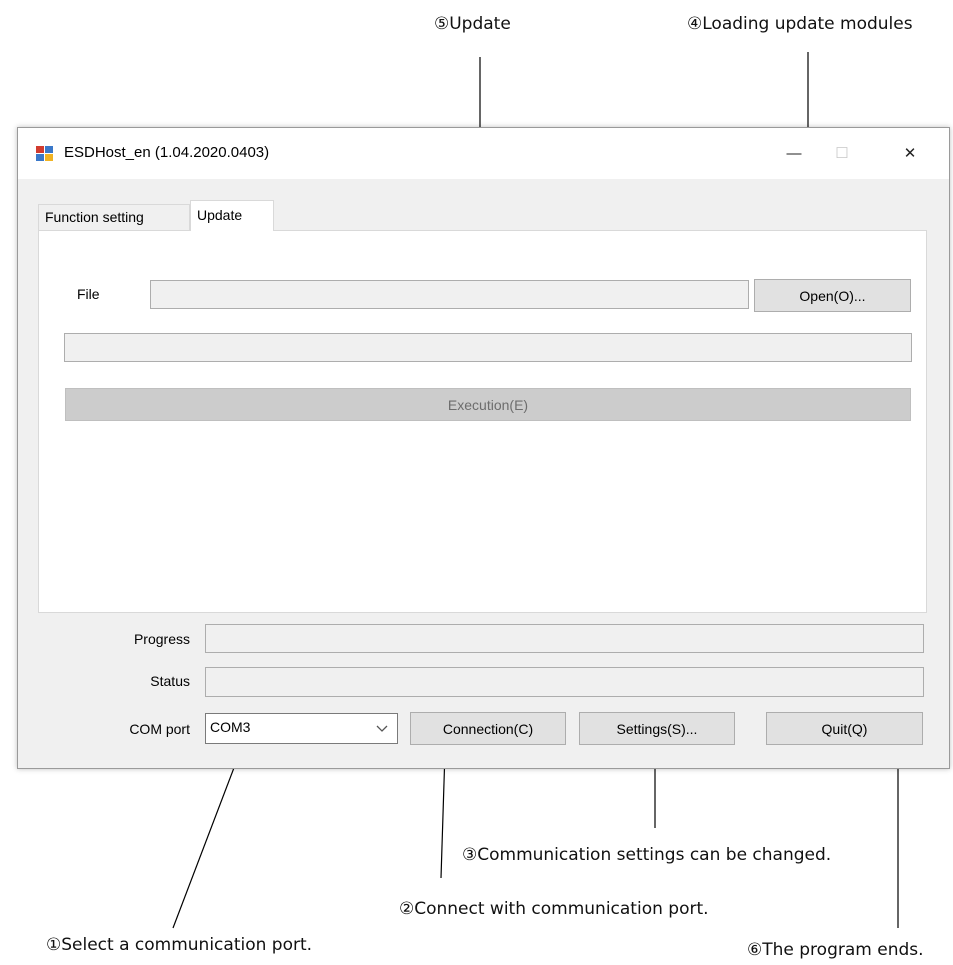 The height and width of the screenshot is (965, 953). I want to click on callout-connect: ②Connect with communication port., so click(554, 909).